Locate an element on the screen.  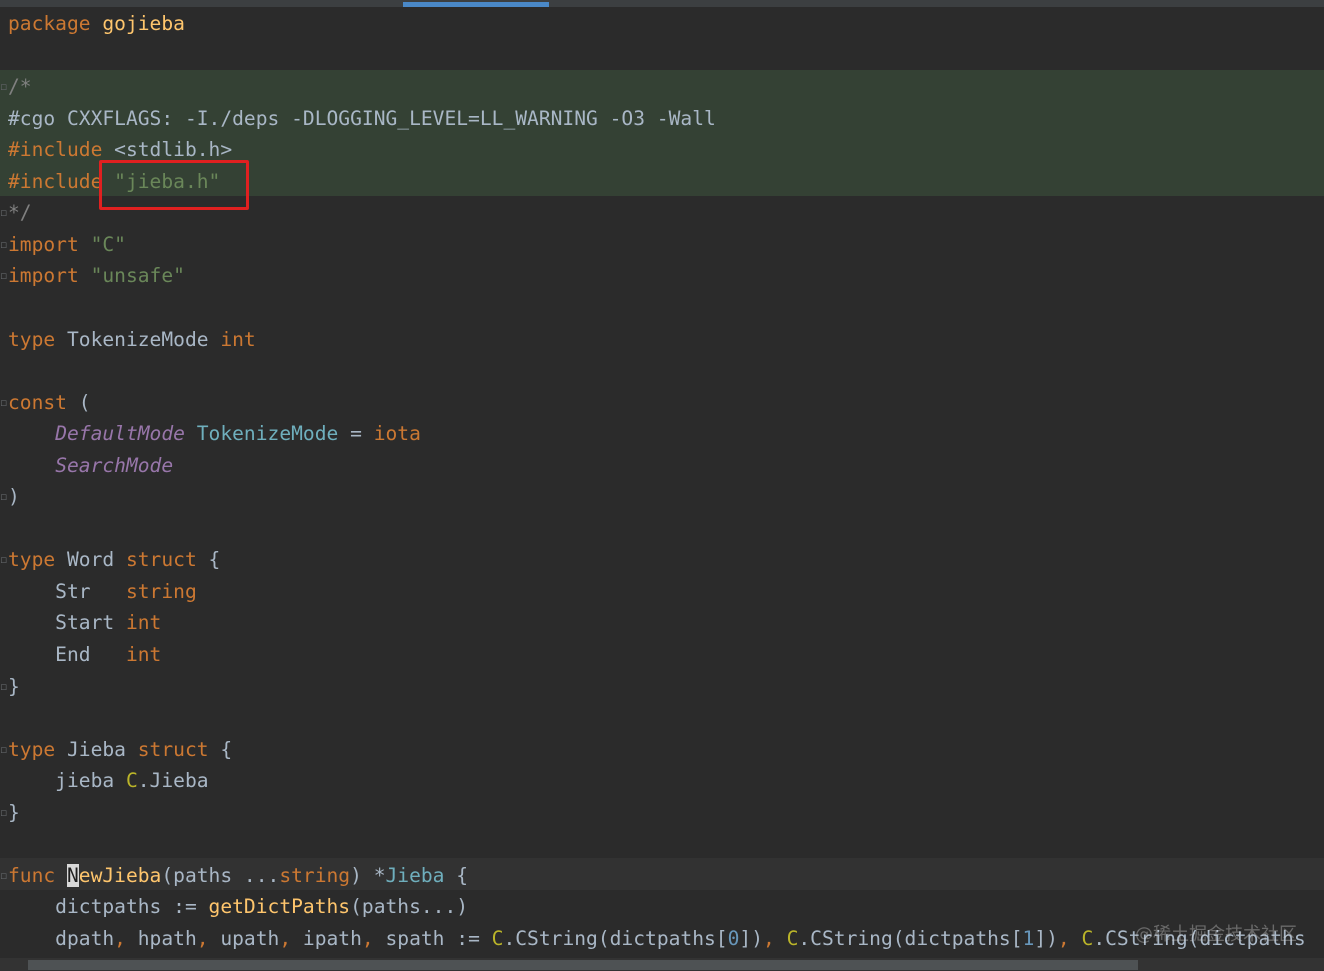
horizontal-scrollbar is located at coordinates (662, 964).